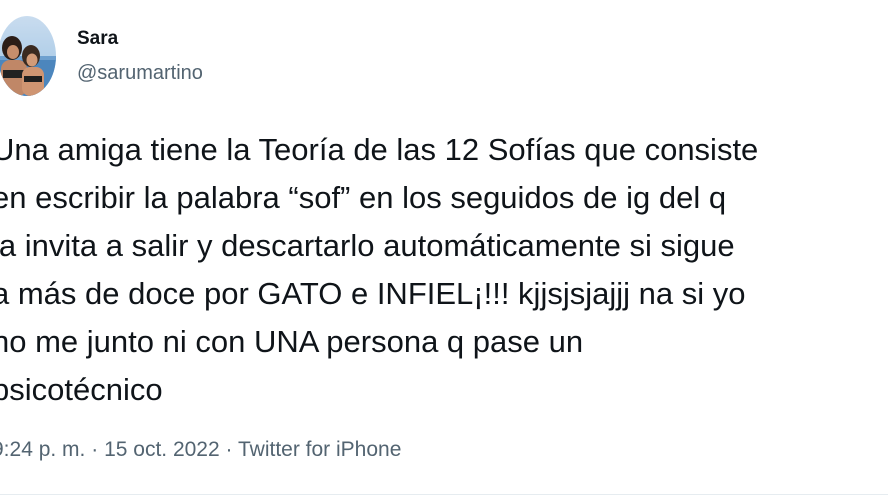  I want to click on tweet-date: 15 oct. 2022, so click(162, 449).